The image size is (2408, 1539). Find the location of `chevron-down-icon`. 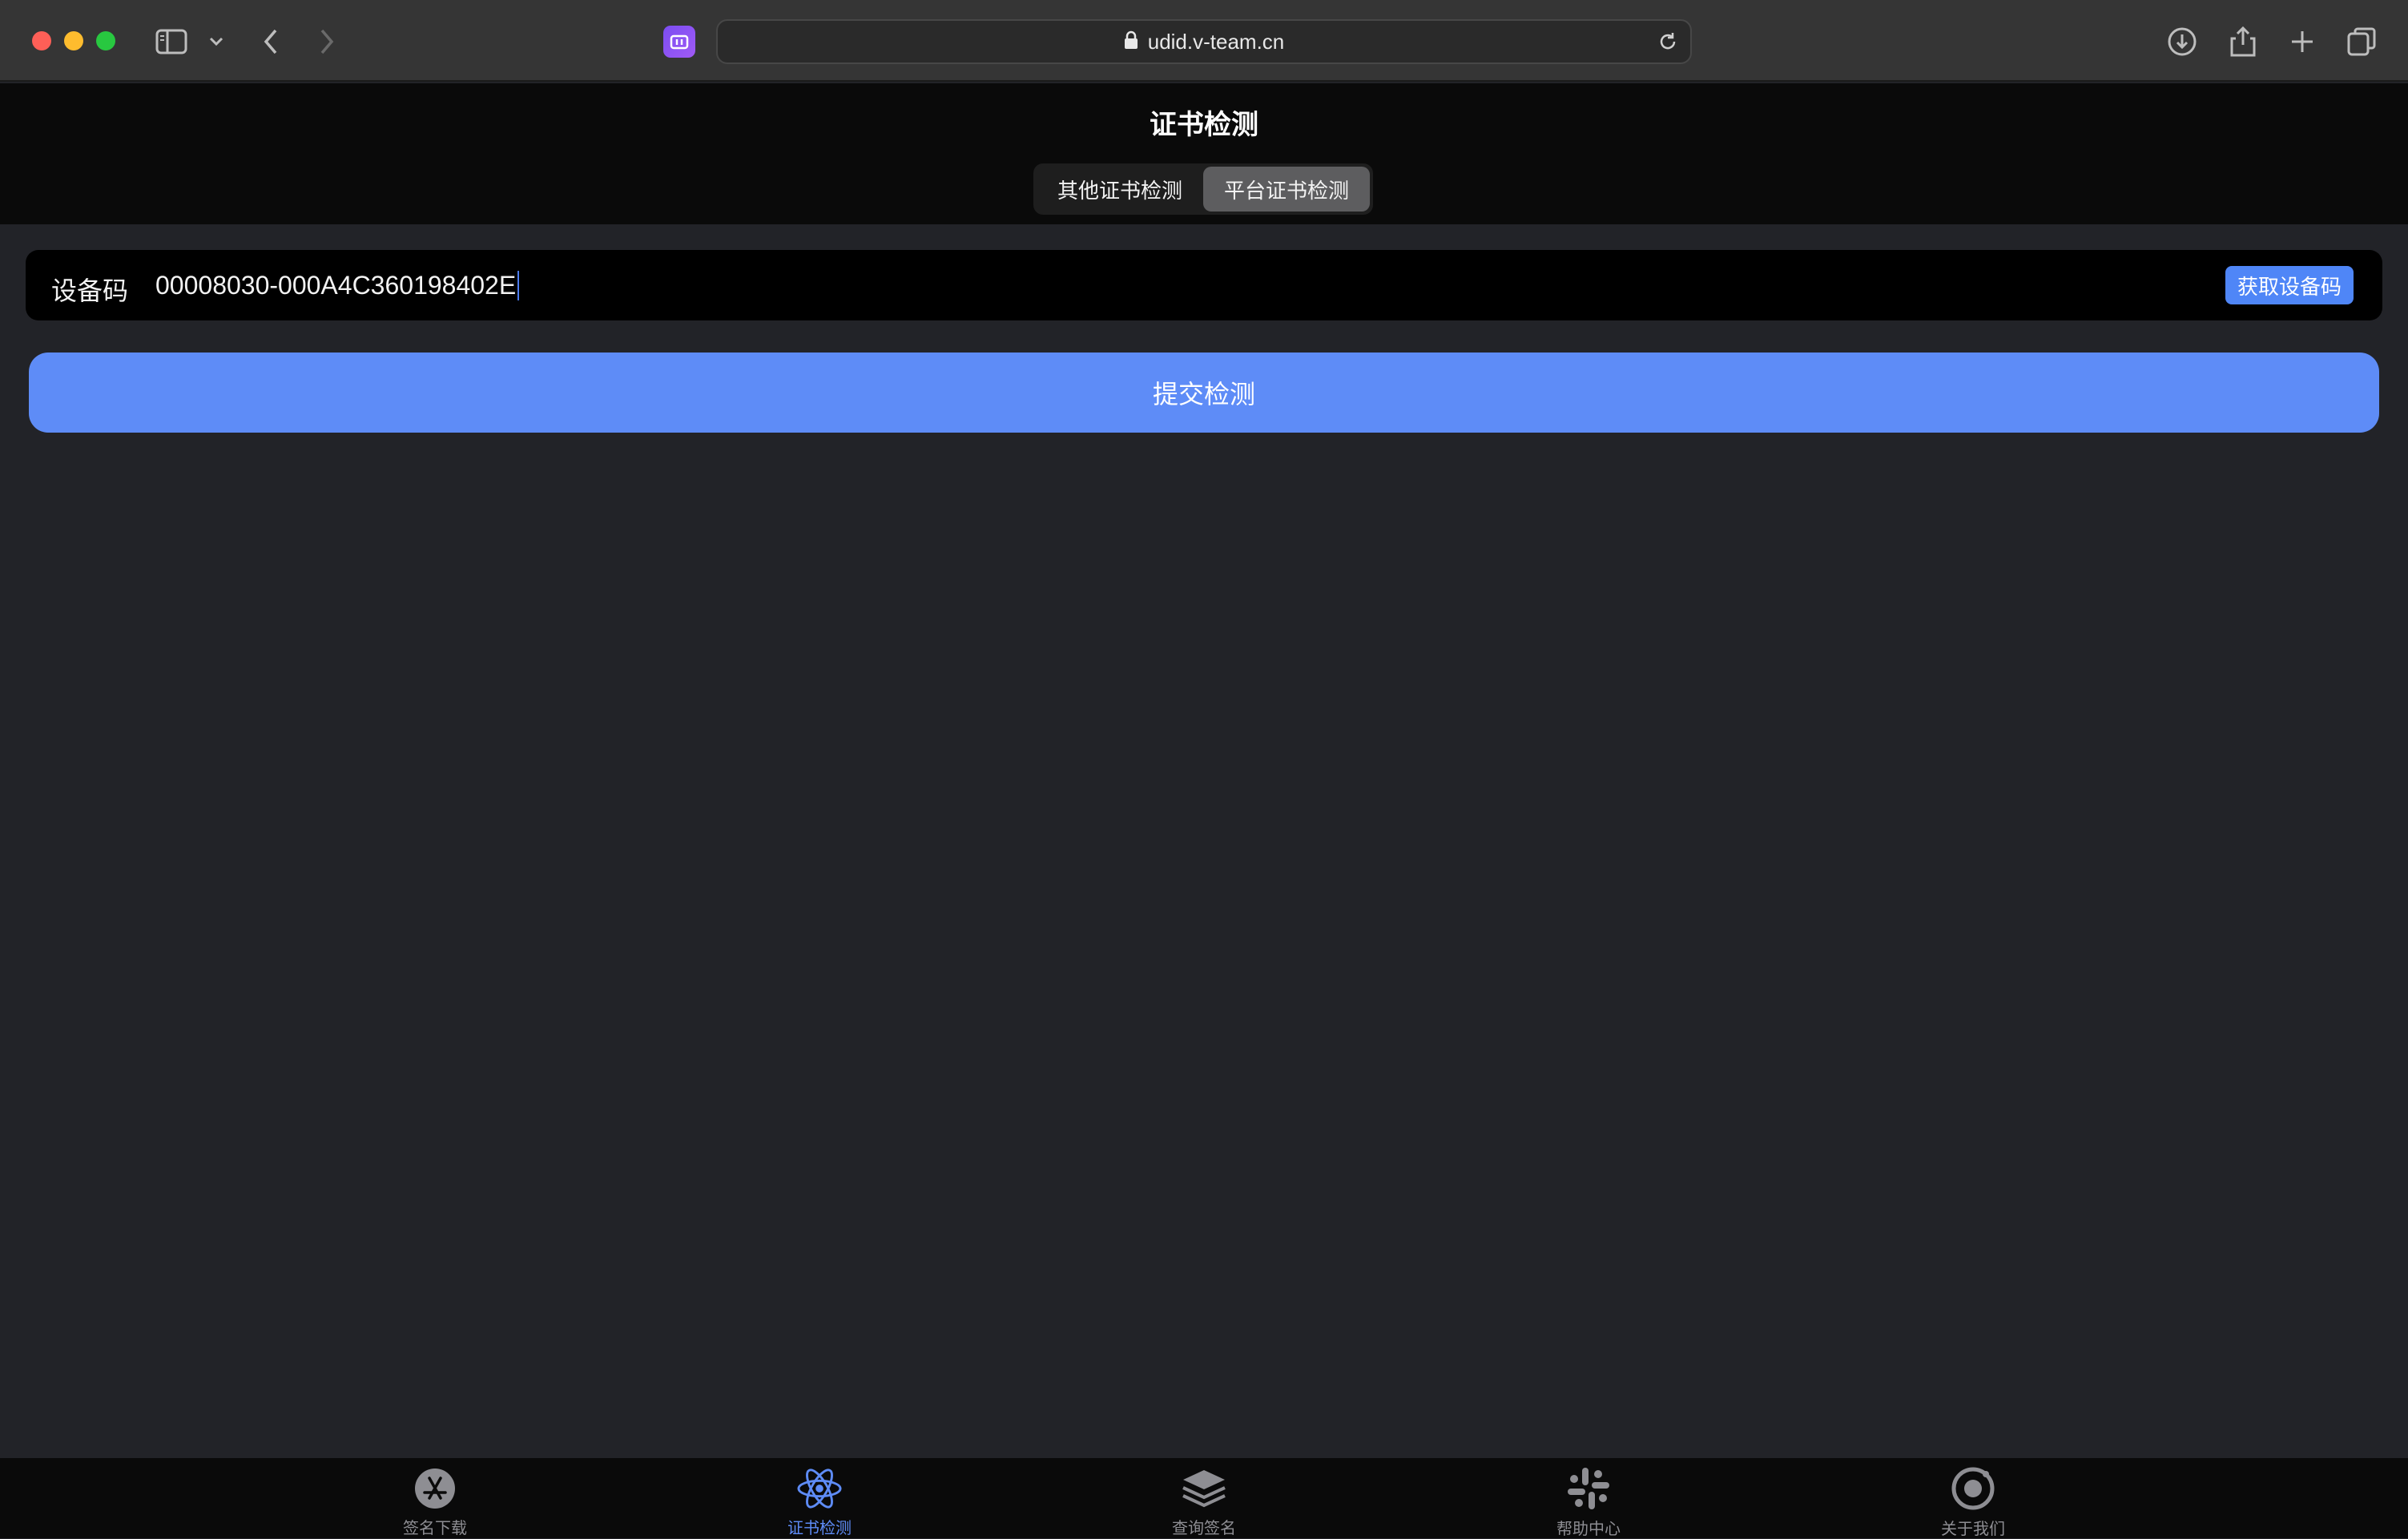

chevron-down-icon is located at coordinates (216, 42).